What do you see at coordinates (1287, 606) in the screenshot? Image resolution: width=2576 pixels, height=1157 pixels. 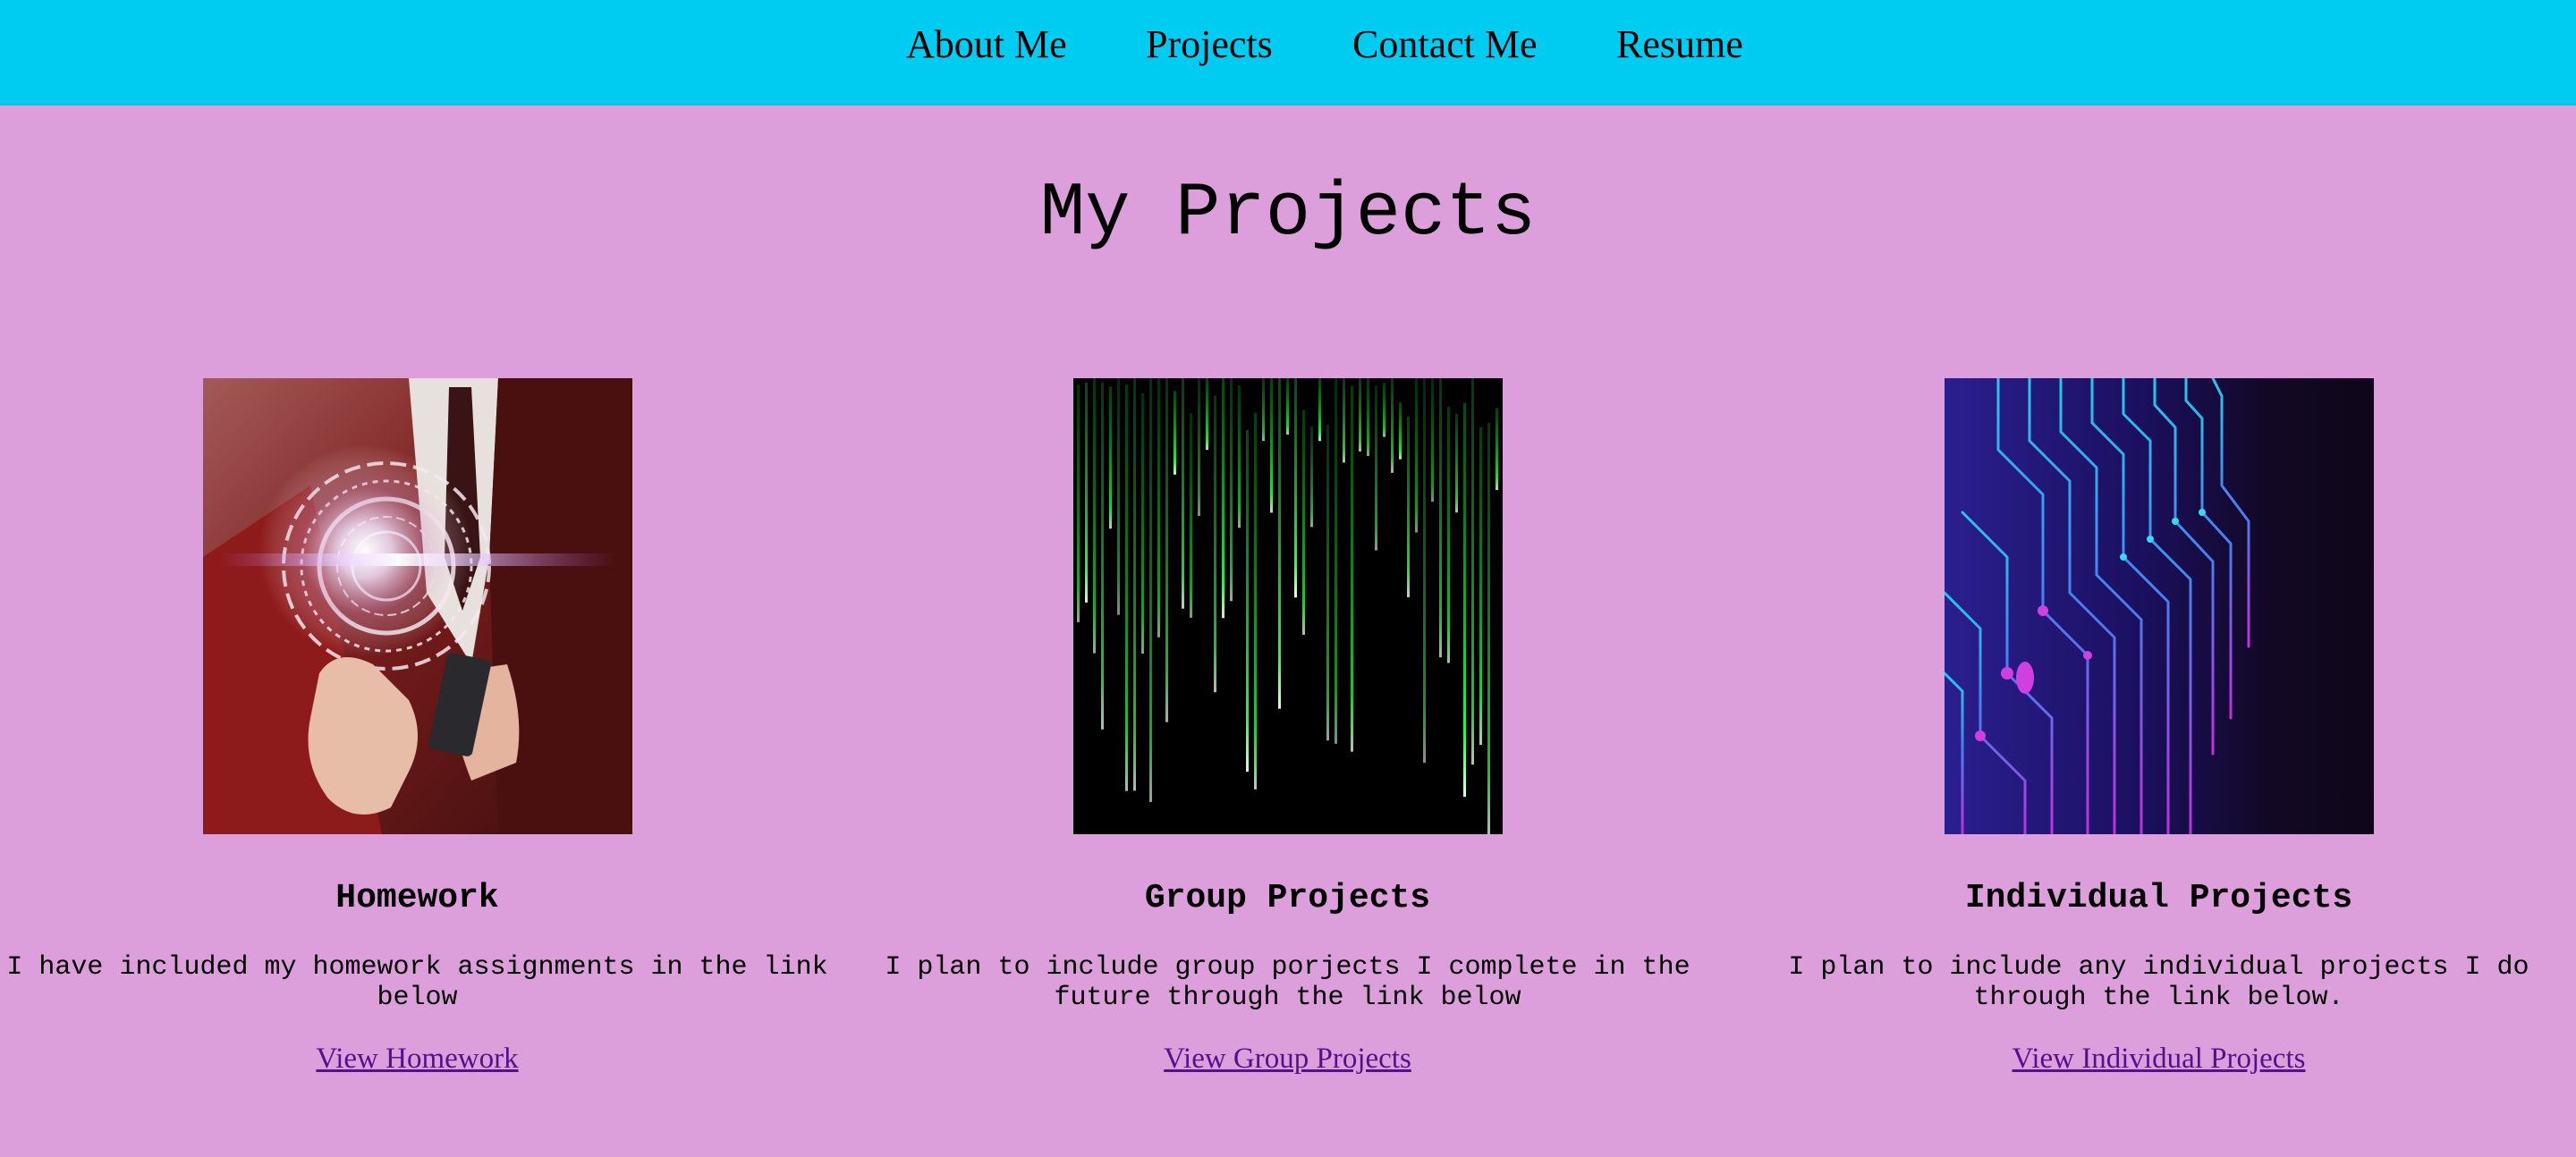 I see `green-code-rain-image` at bounding box center [1287, 606].